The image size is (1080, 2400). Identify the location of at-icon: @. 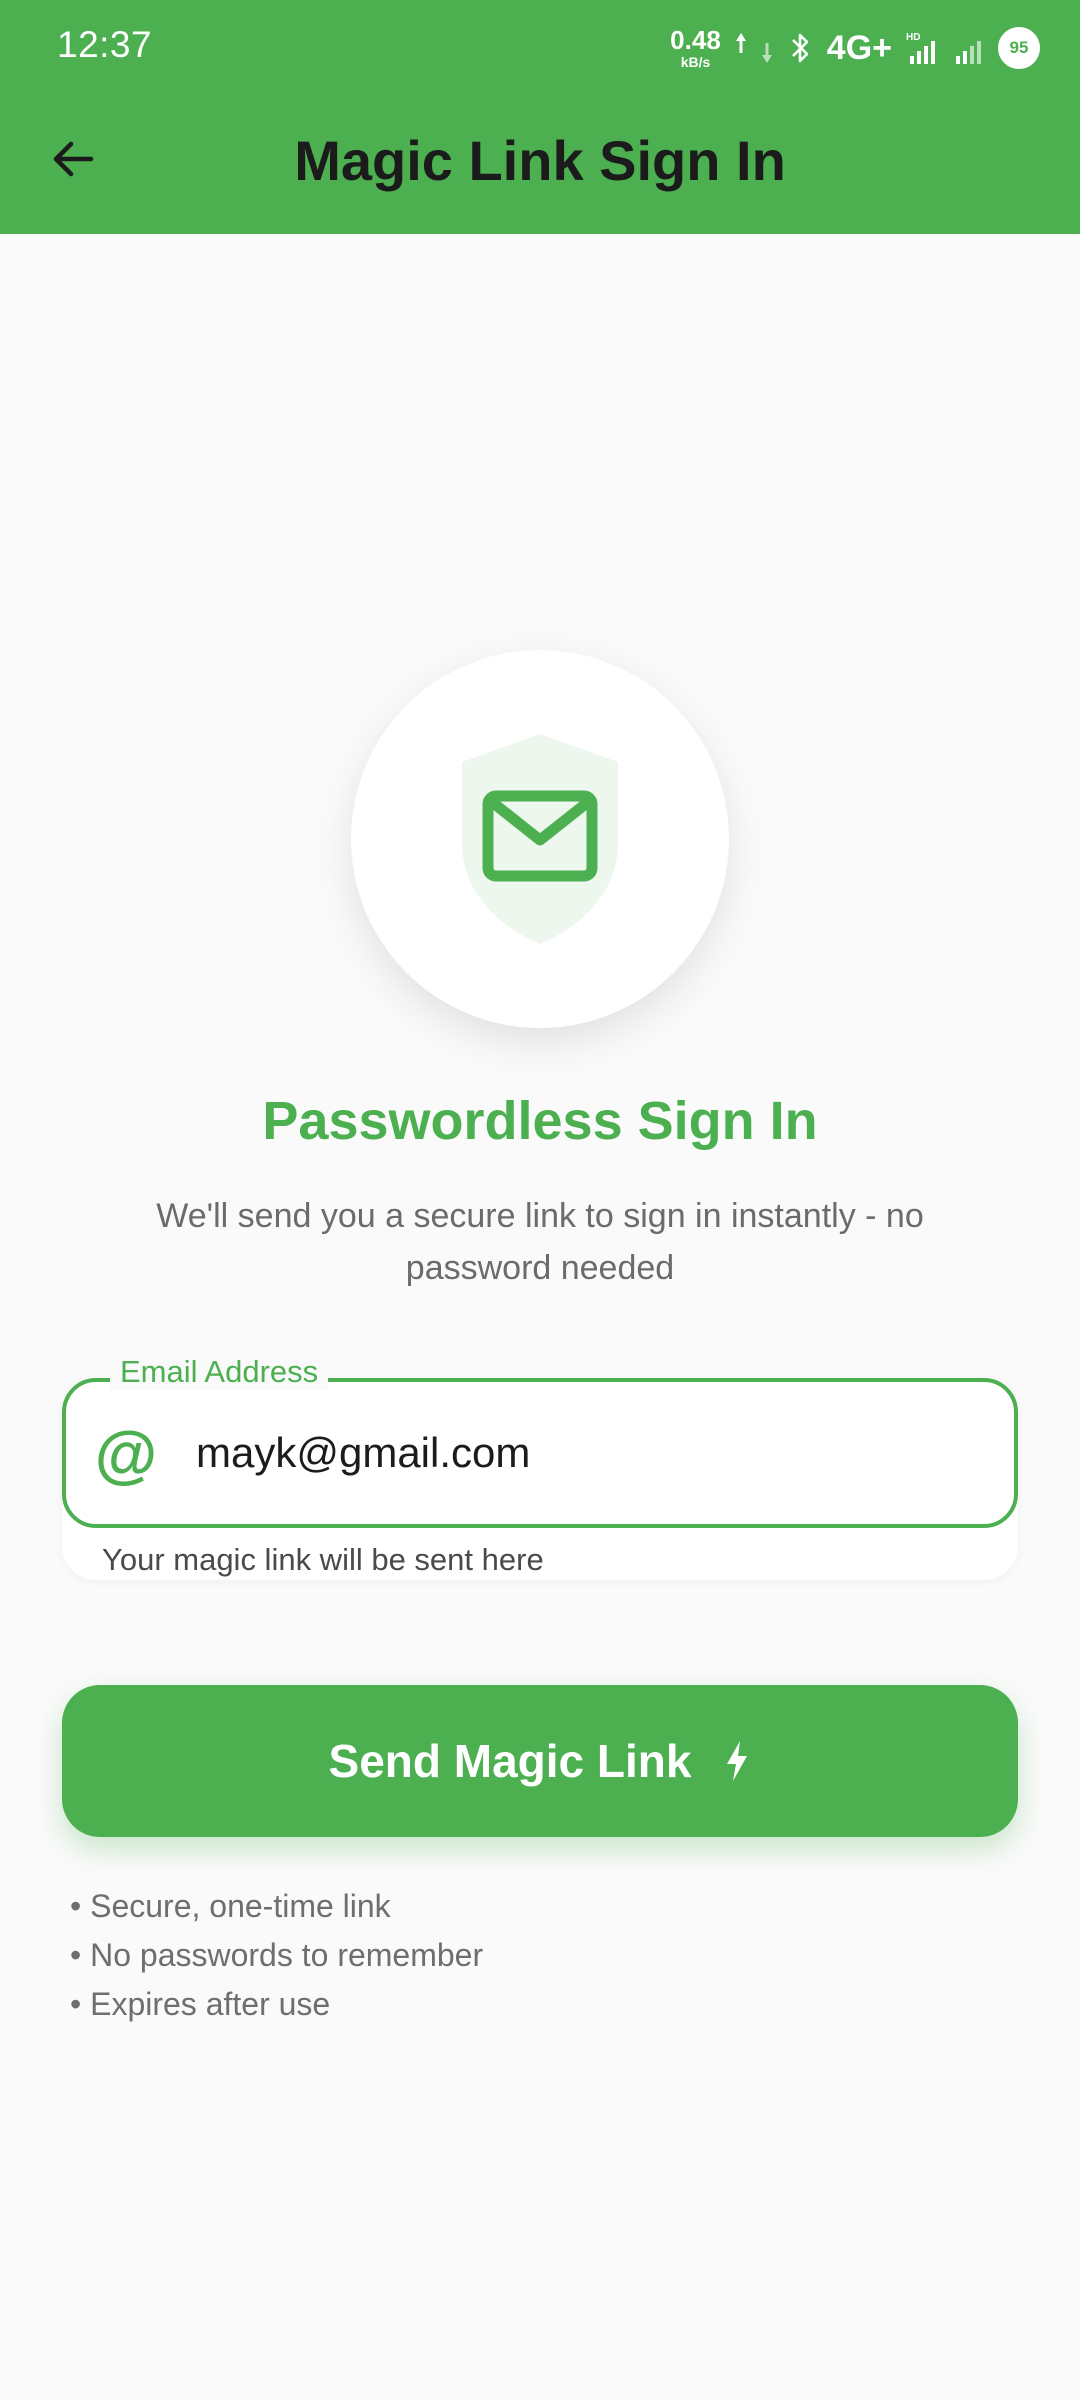
(126, 1454).